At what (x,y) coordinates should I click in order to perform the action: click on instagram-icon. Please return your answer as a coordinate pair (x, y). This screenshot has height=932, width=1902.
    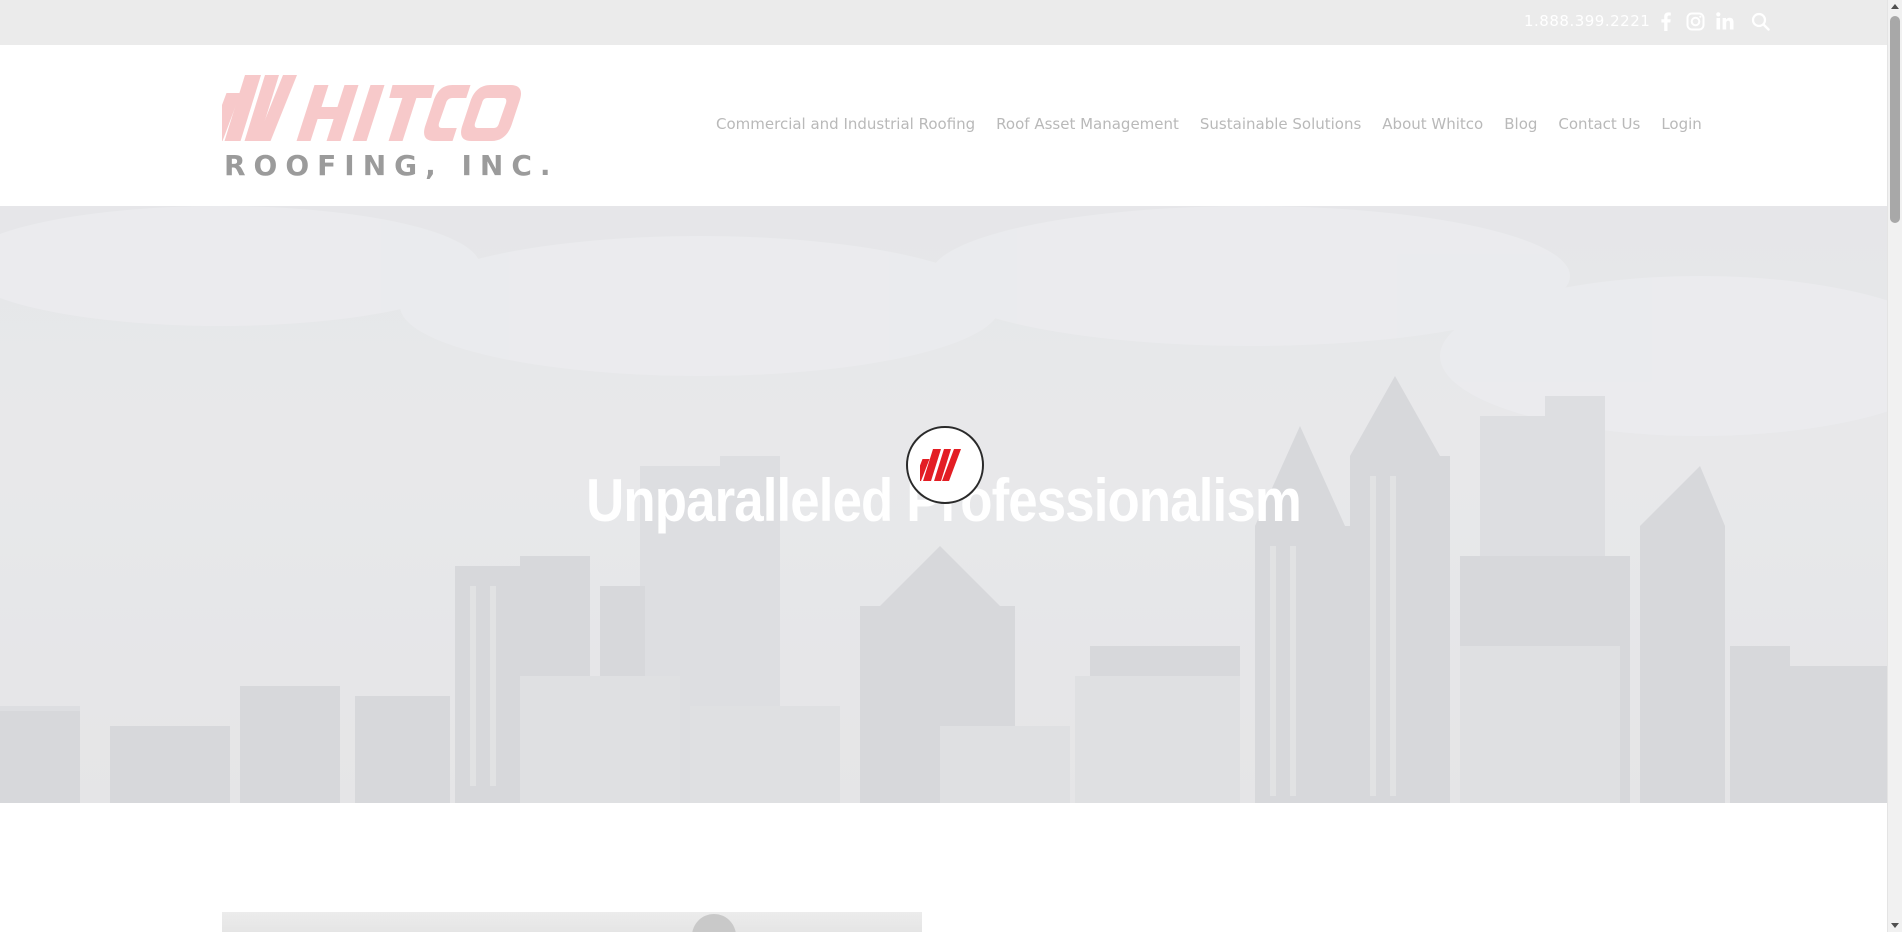
    Looking at the image, I should click on (1695, 21).